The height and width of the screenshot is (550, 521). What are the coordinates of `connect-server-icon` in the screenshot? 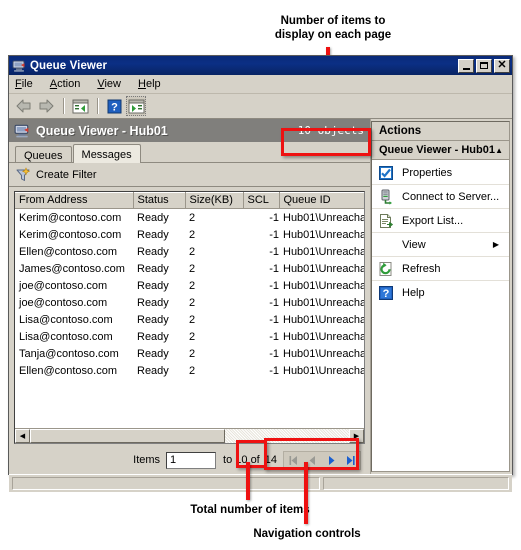 It's located at (386, 197).